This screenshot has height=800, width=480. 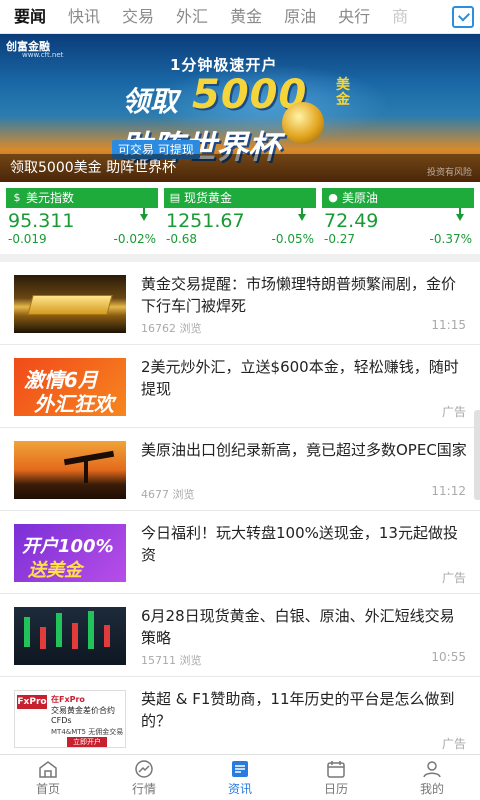 What do you see at coordinates (205, 221) in the screenshot?
I see `quote-price: 1251.67` at bounding box center [205, 221].